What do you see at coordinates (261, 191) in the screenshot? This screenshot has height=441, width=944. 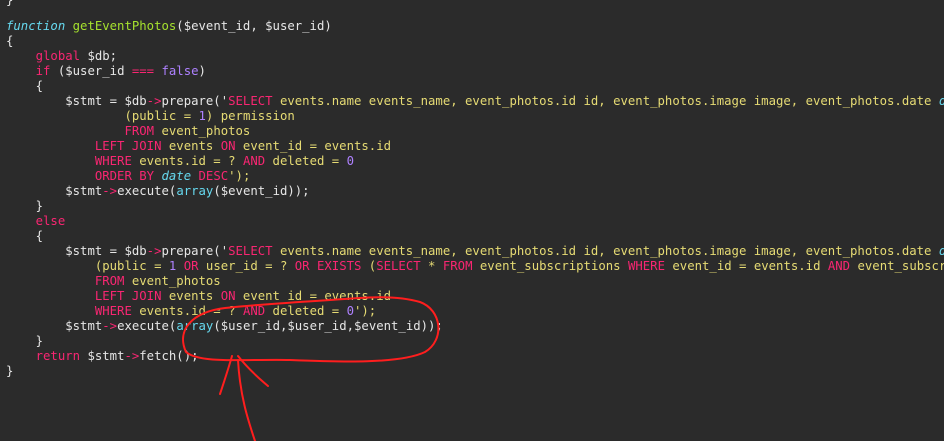 I see `code-token: ($event_id));` at bounding box center [261, 191].